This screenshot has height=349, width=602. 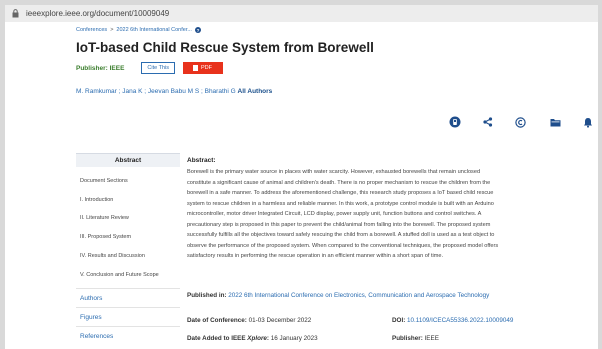 What do you see at coordinates (488, 122) in the screenshot?
I see `share-icon` at bounding box center [488, 122].